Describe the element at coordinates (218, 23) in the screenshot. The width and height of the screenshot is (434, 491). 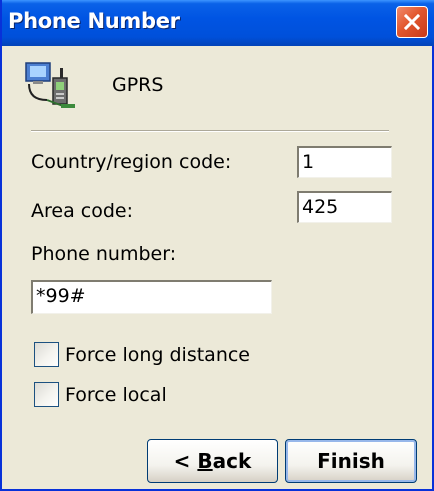
I see `title-bar: Phone Number` at that location.